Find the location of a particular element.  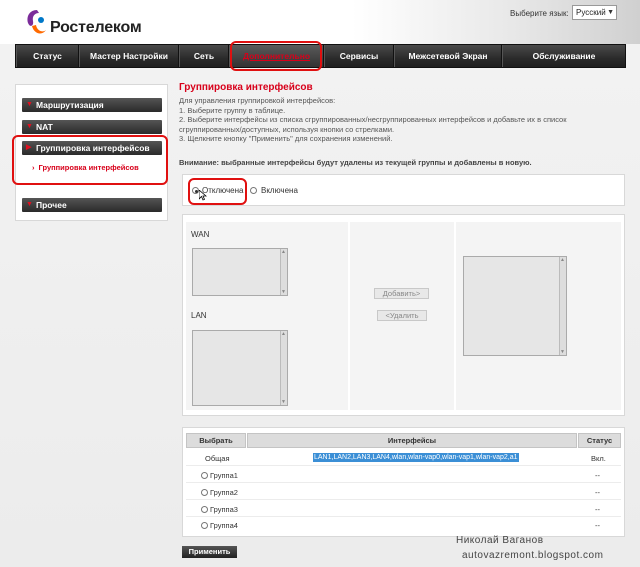

intro-line: Для управления группировкой интерфейсов: is located at coordinates (257, 100).